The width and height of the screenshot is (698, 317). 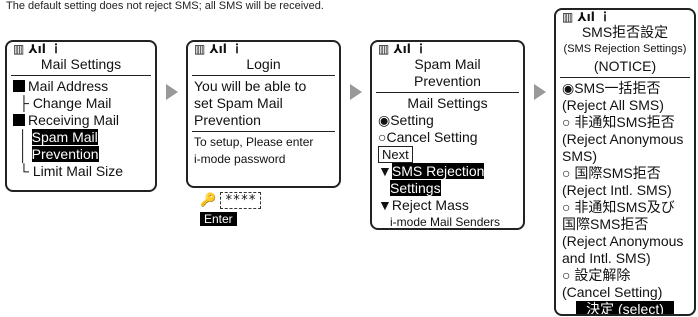 I want to click on label-reject-intl: (Reject Intl. SMS), so click(x=617, y=190).